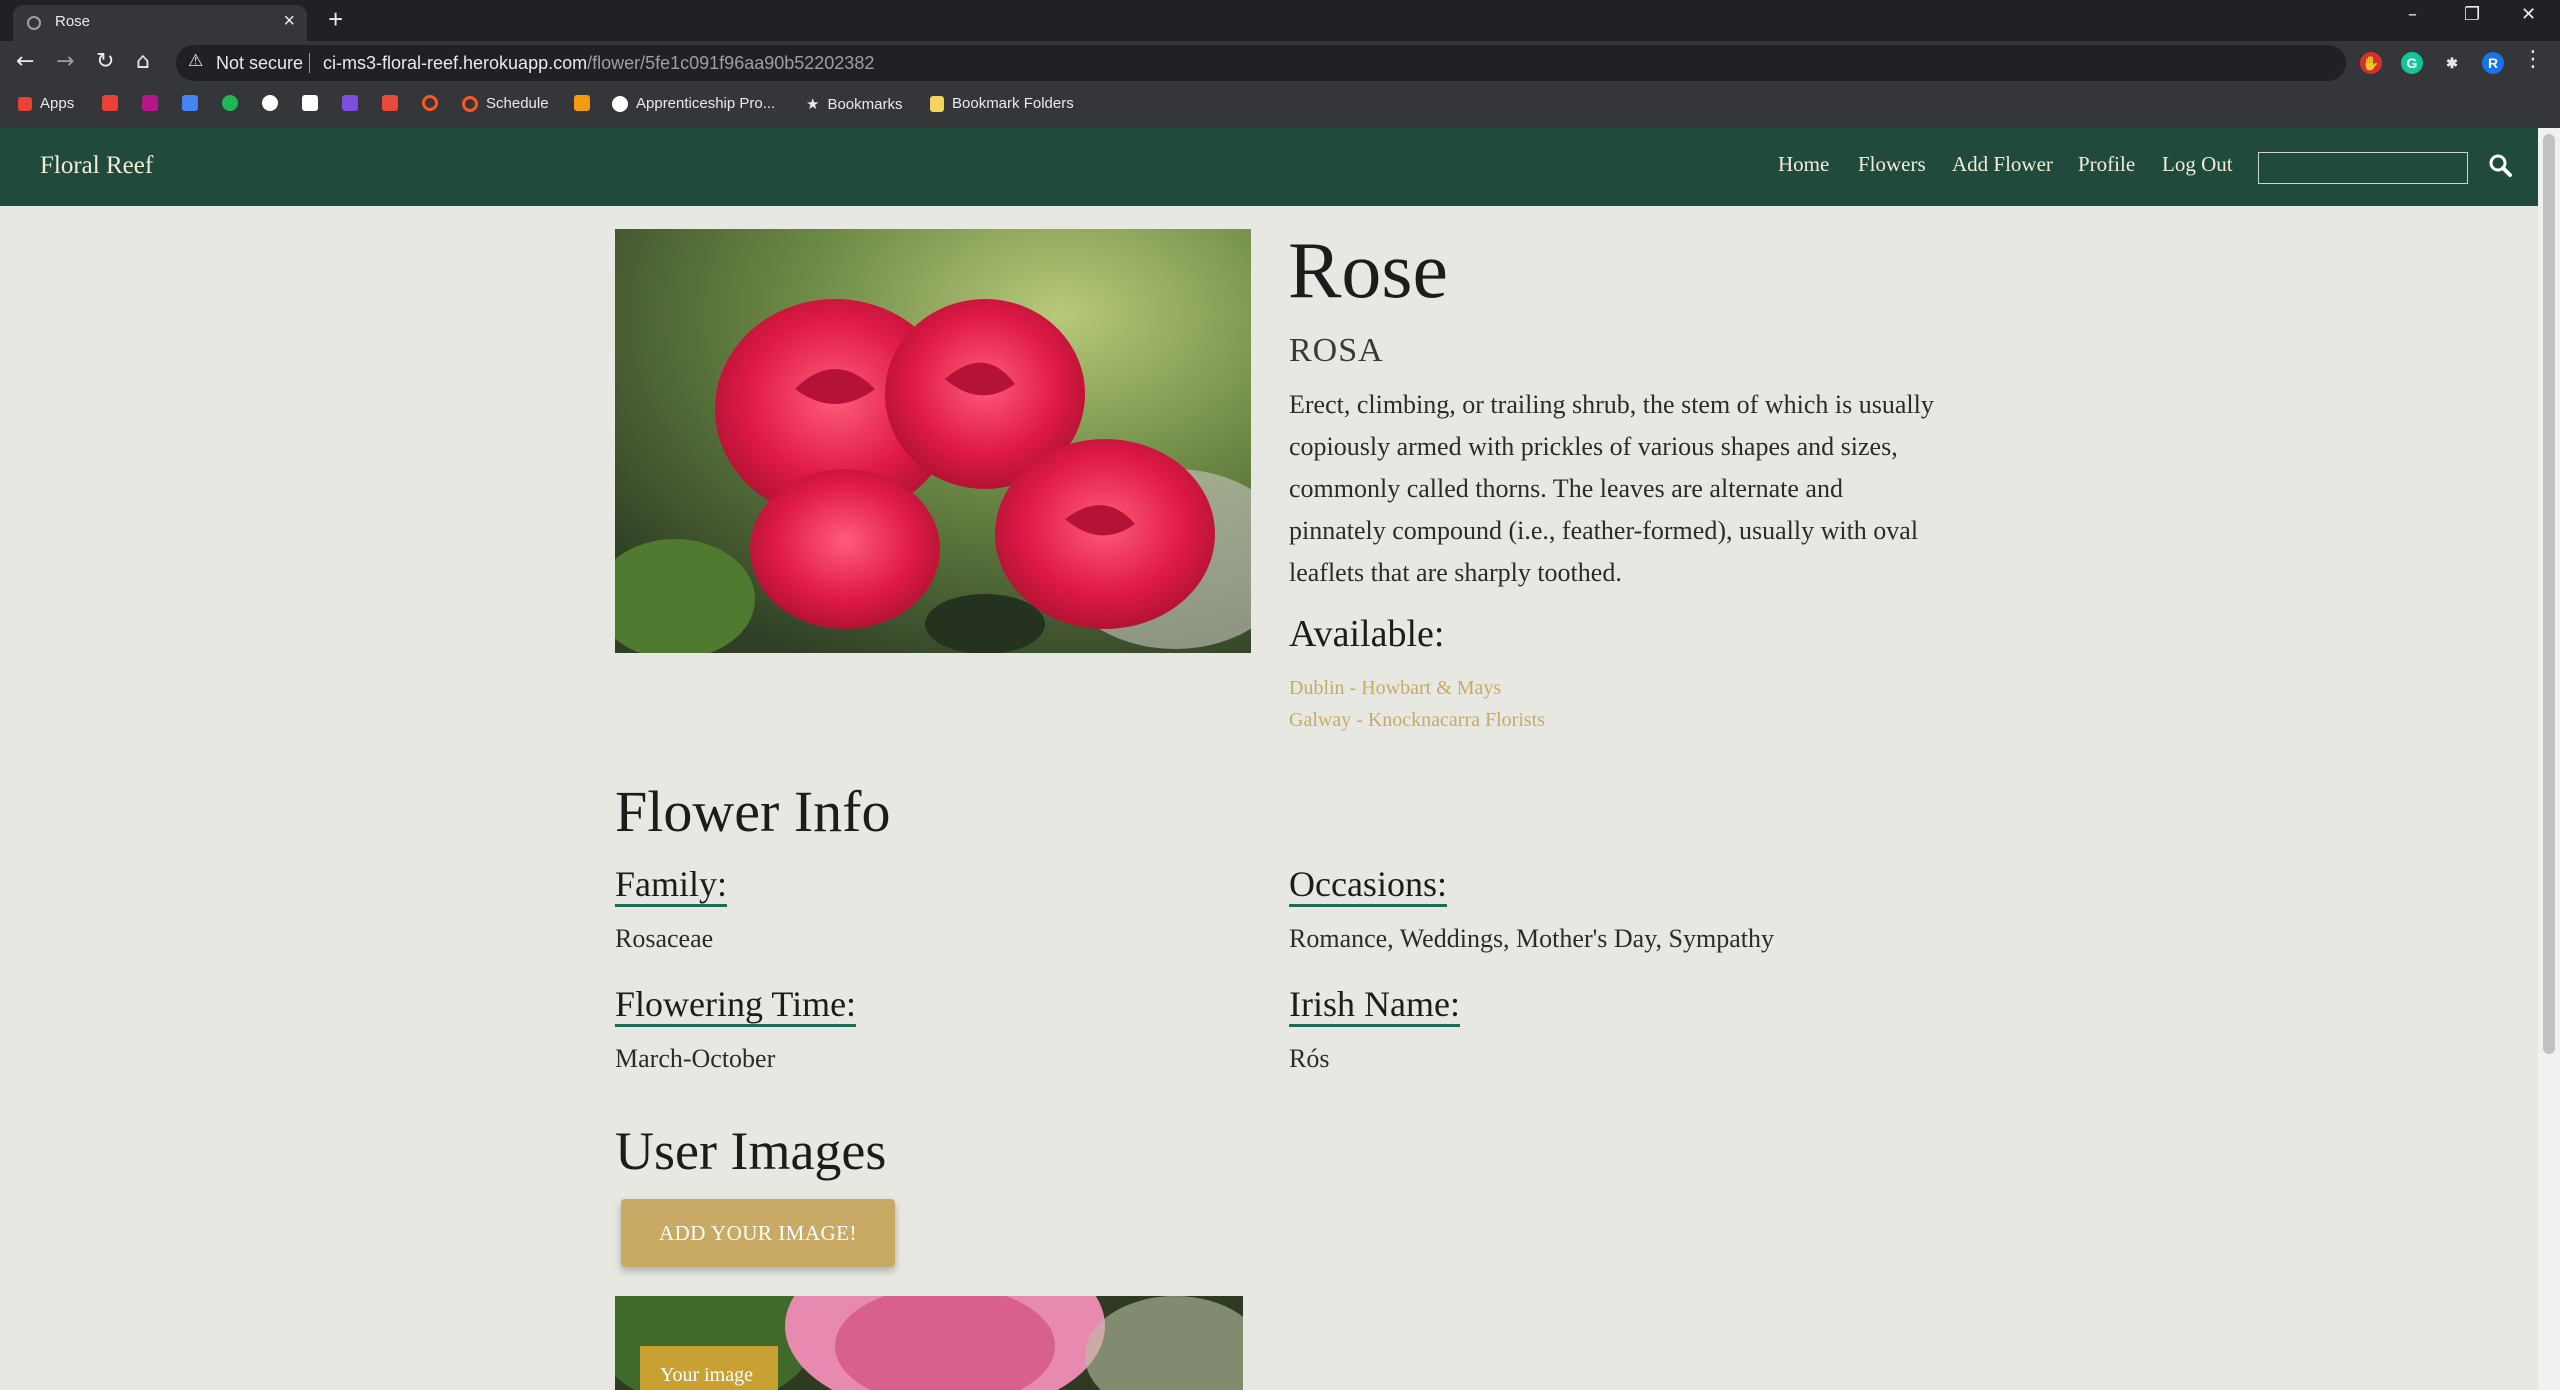 The height and width of the screenshot is (1390, 2560). Describe the element at coordinates (1417, 720) in the screenshot. I see `shop-link: Galway - Knocknacarra Florists` at that location.